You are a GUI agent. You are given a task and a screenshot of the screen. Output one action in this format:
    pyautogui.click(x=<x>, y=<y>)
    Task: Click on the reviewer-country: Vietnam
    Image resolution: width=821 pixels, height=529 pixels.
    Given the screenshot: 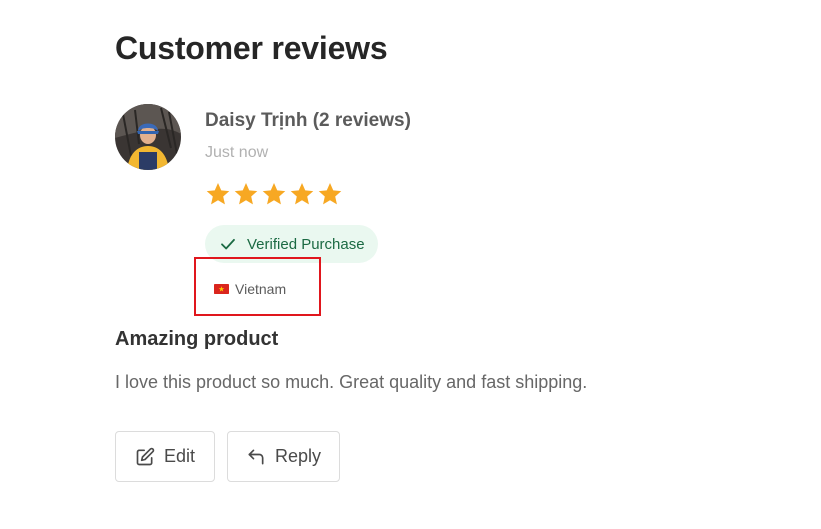 What is the action you would take?
    pyautogui.click(x=250, y=289)
    